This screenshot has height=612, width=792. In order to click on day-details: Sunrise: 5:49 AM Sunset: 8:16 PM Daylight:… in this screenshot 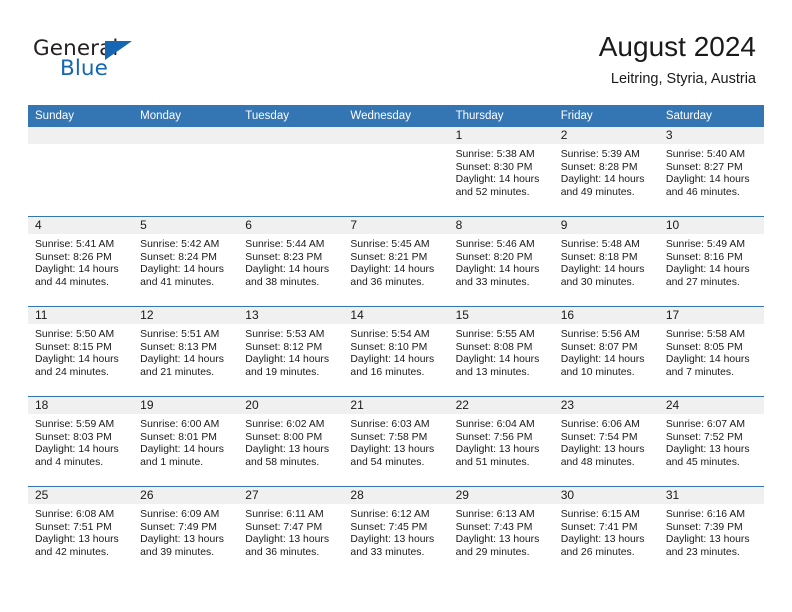, I will do `click(711, 261)`.